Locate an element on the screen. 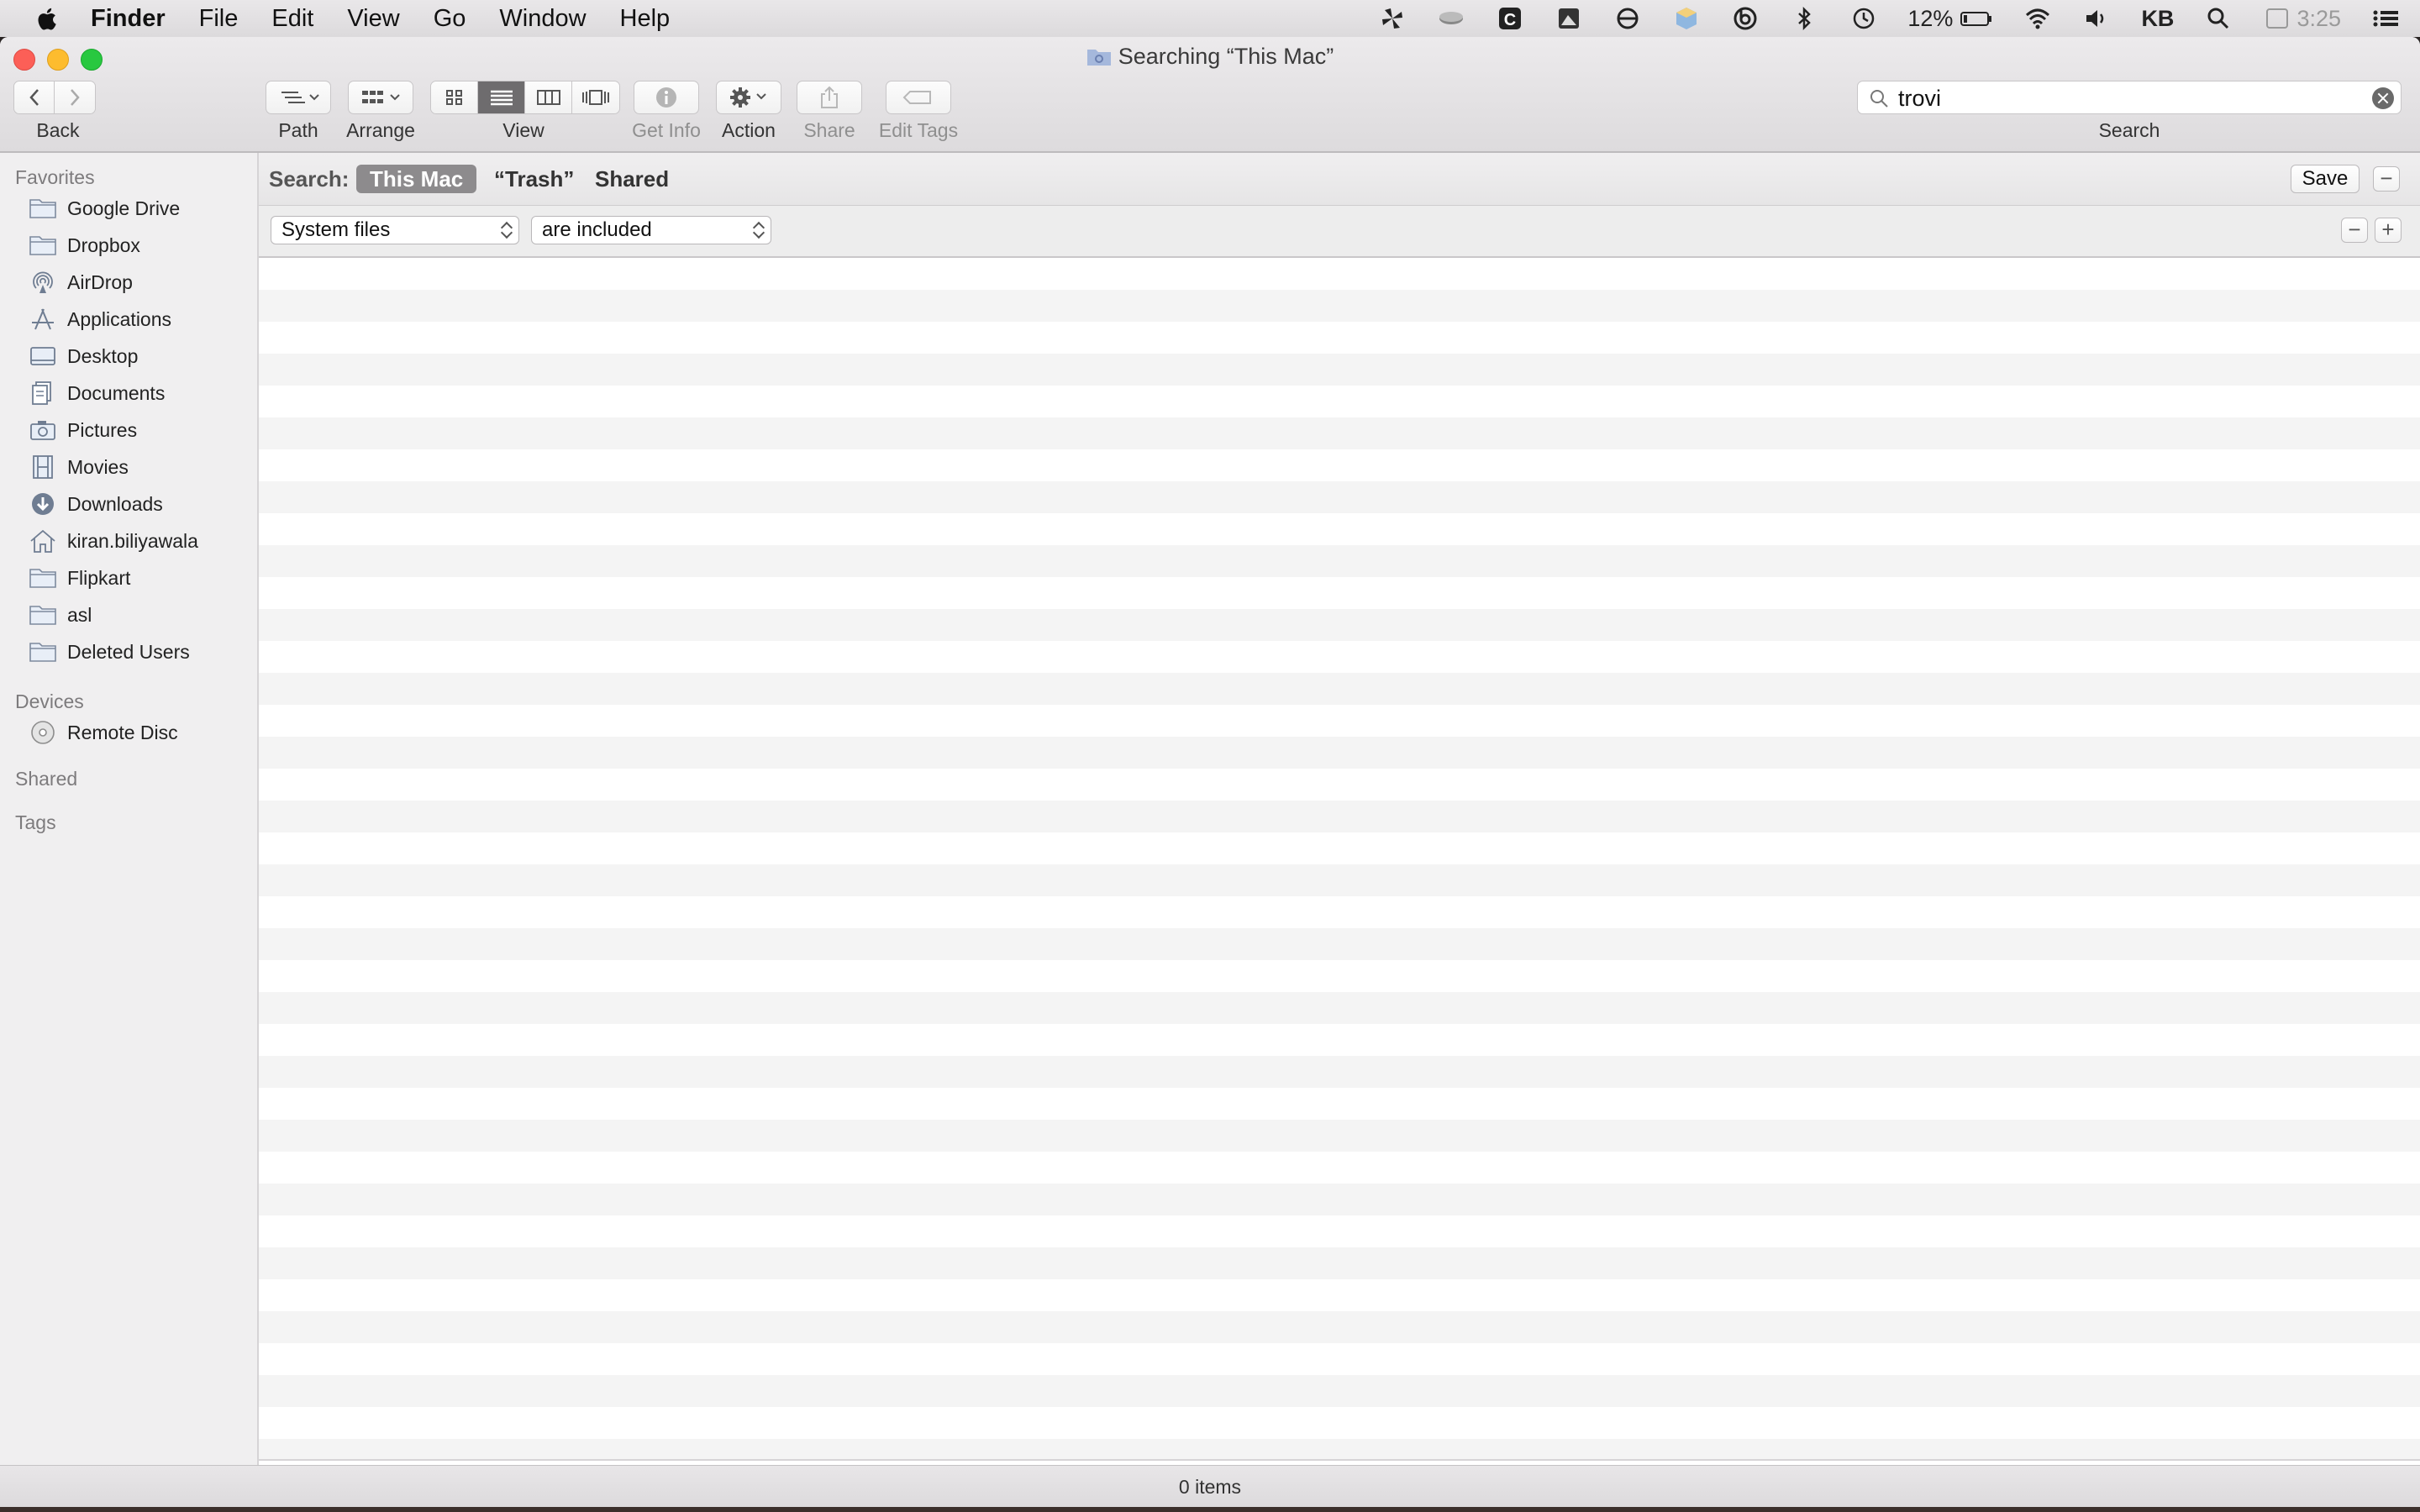 Image resolution: width=2420 pixels, height=1512 pixels. menu-go: Go is located at coordinates (450, 19).